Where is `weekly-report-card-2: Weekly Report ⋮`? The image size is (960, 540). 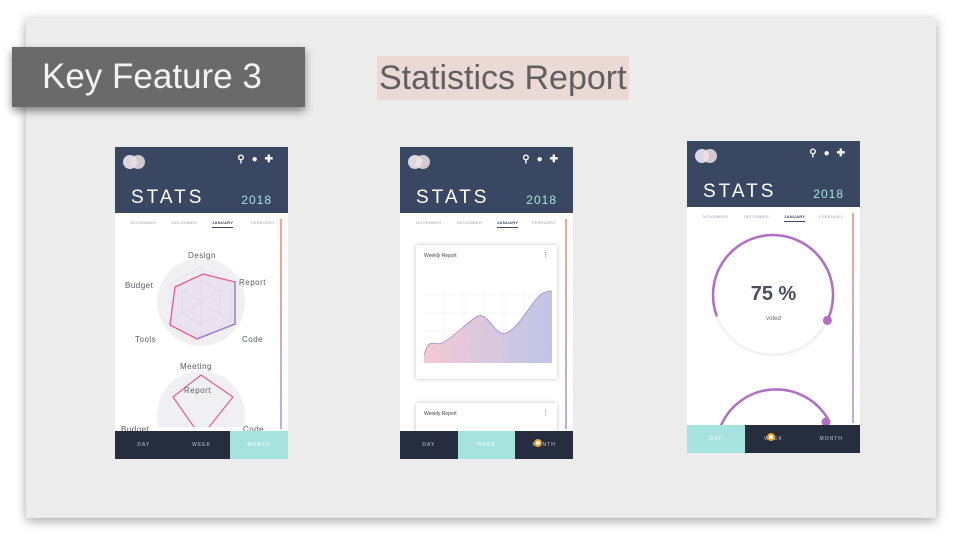
weekly-report-card-2: Weekly Report ⋮ is located at coordinates (486, 418).